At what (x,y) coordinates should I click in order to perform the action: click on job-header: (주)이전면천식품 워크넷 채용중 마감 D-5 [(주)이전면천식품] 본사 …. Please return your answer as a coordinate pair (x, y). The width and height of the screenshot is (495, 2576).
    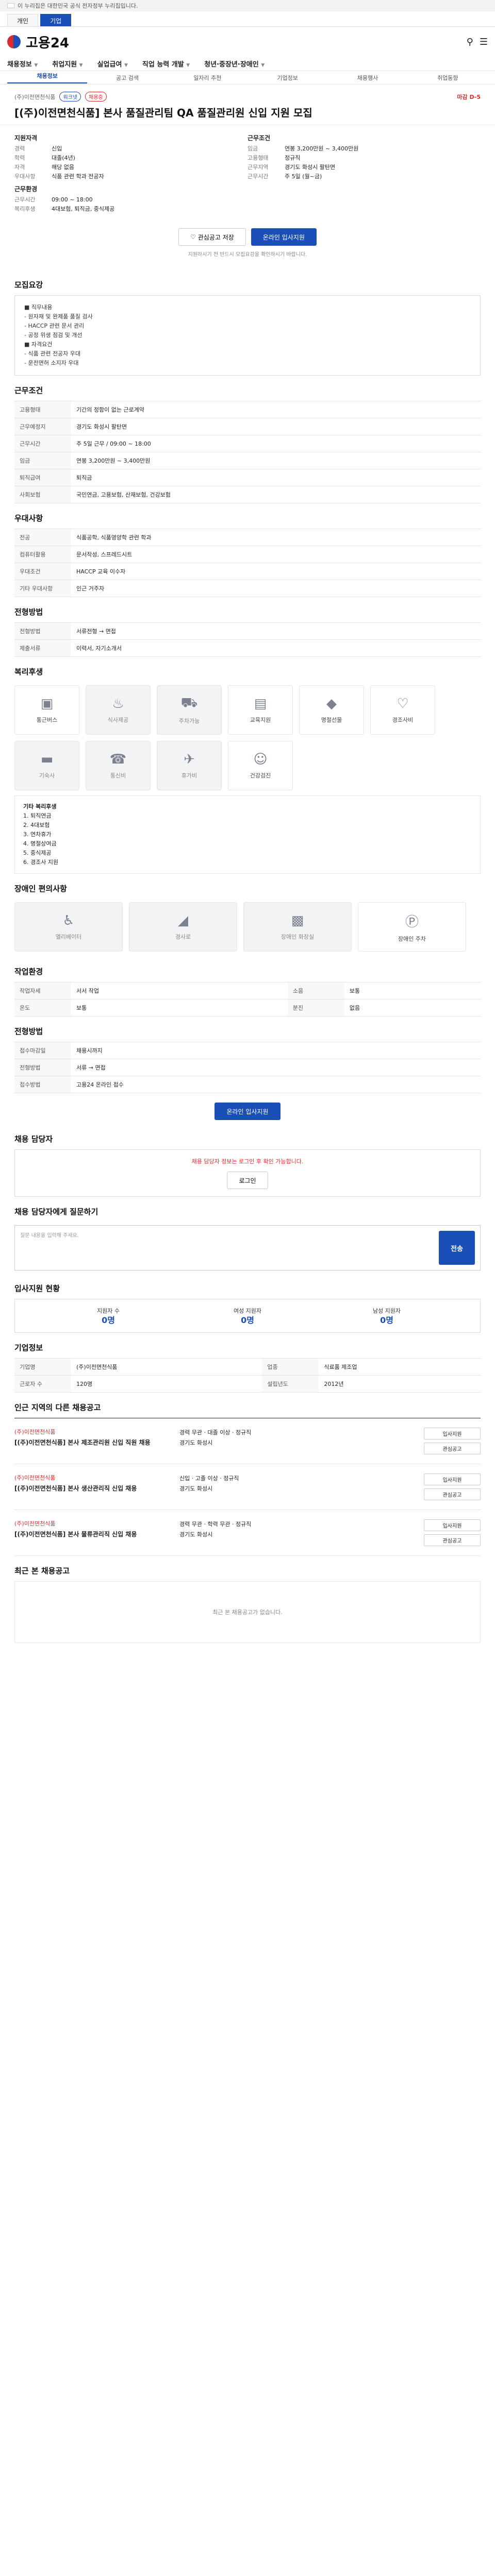
    Looking at the image, I should click on (247, 104).